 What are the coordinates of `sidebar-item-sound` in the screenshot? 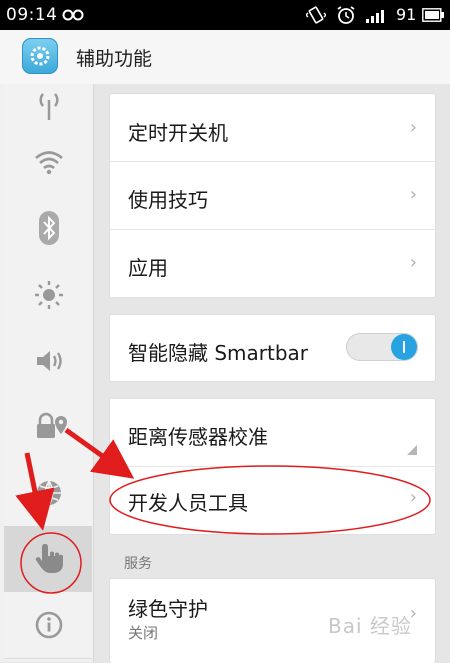 It's located at (48, 361).